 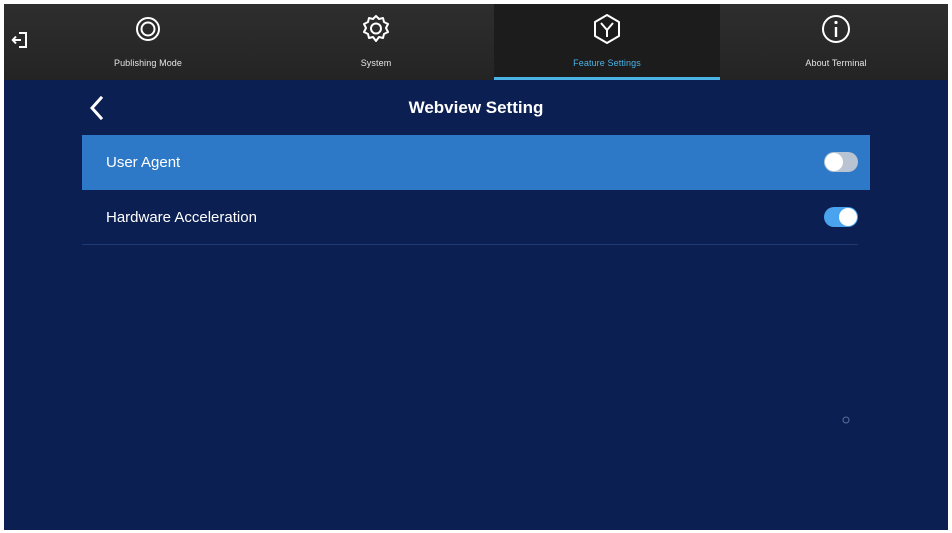 What do you see at coordinates (376, 28) in the screenshot?
I see `gear-icon` at bounding box center [376, 28].